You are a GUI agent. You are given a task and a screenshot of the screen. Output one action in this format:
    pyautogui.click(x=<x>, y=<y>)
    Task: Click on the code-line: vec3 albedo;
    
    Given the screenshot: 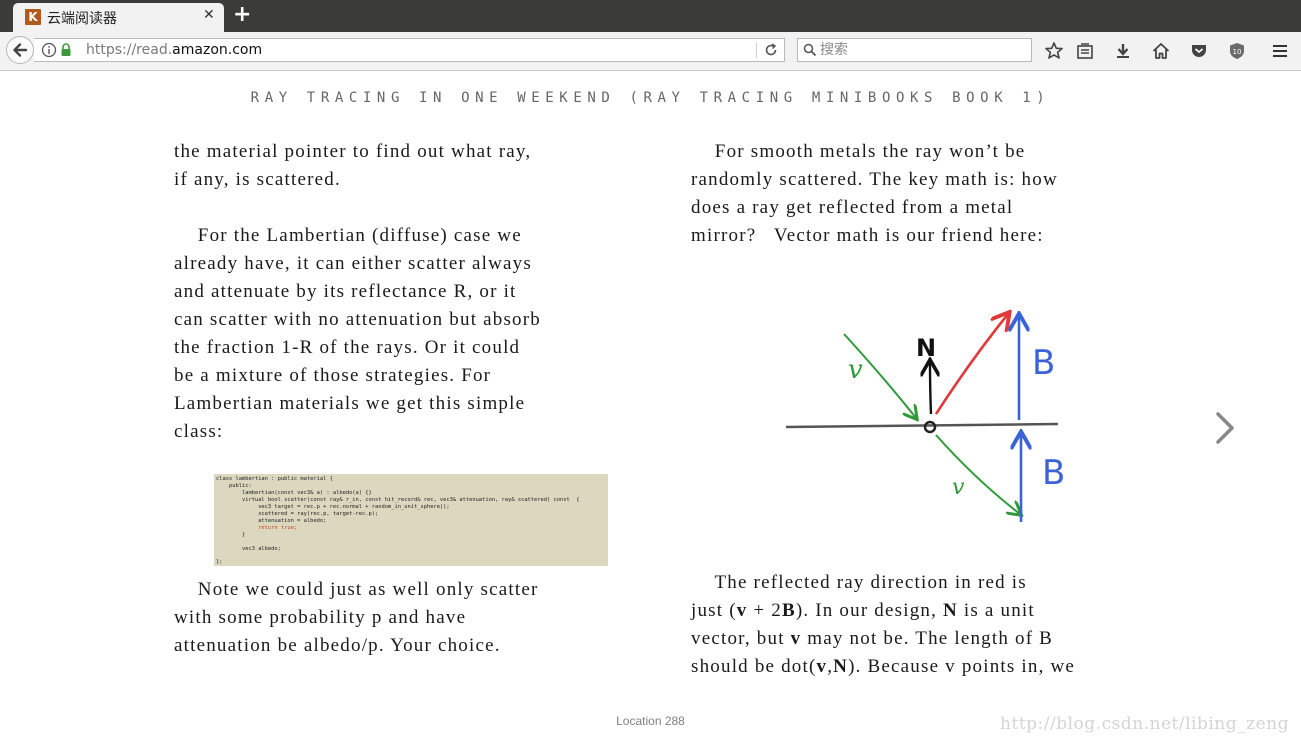 What is the action you would take?
    pyautogui.click(x=248, y=549)
    